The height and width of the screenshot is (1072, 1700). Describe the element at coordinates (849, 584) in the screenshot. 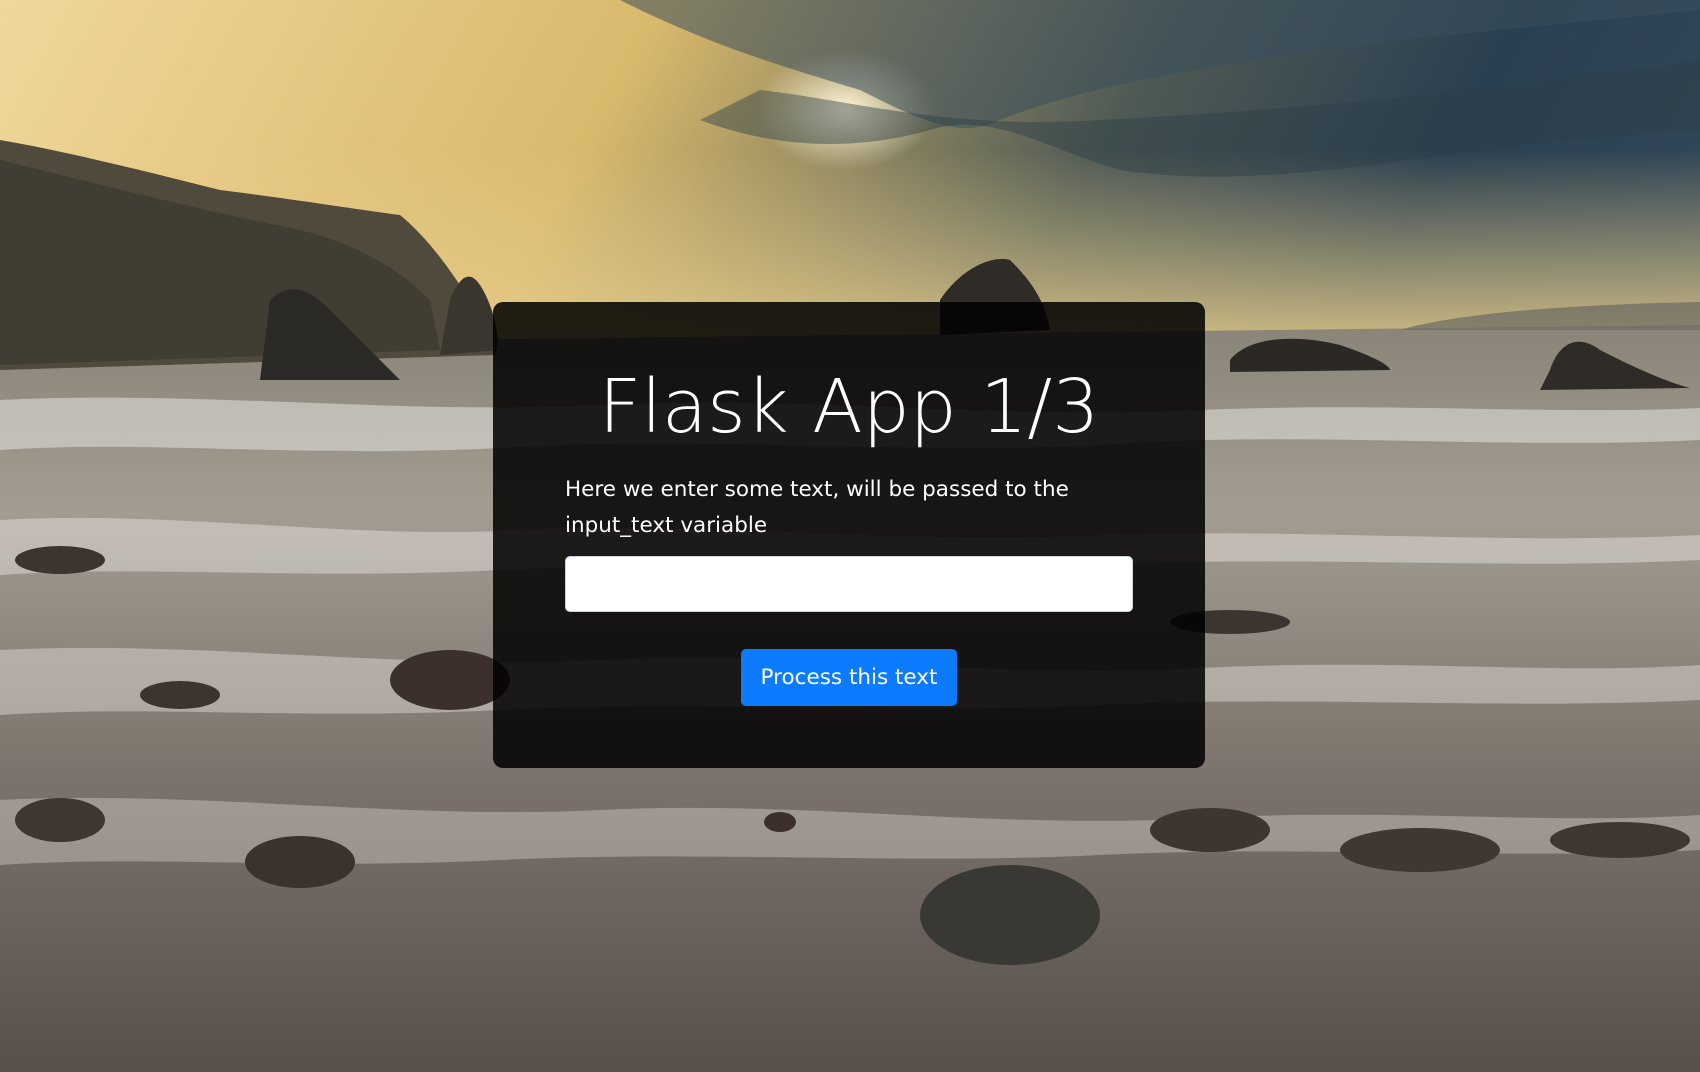

I see `input-text-field` at that location.